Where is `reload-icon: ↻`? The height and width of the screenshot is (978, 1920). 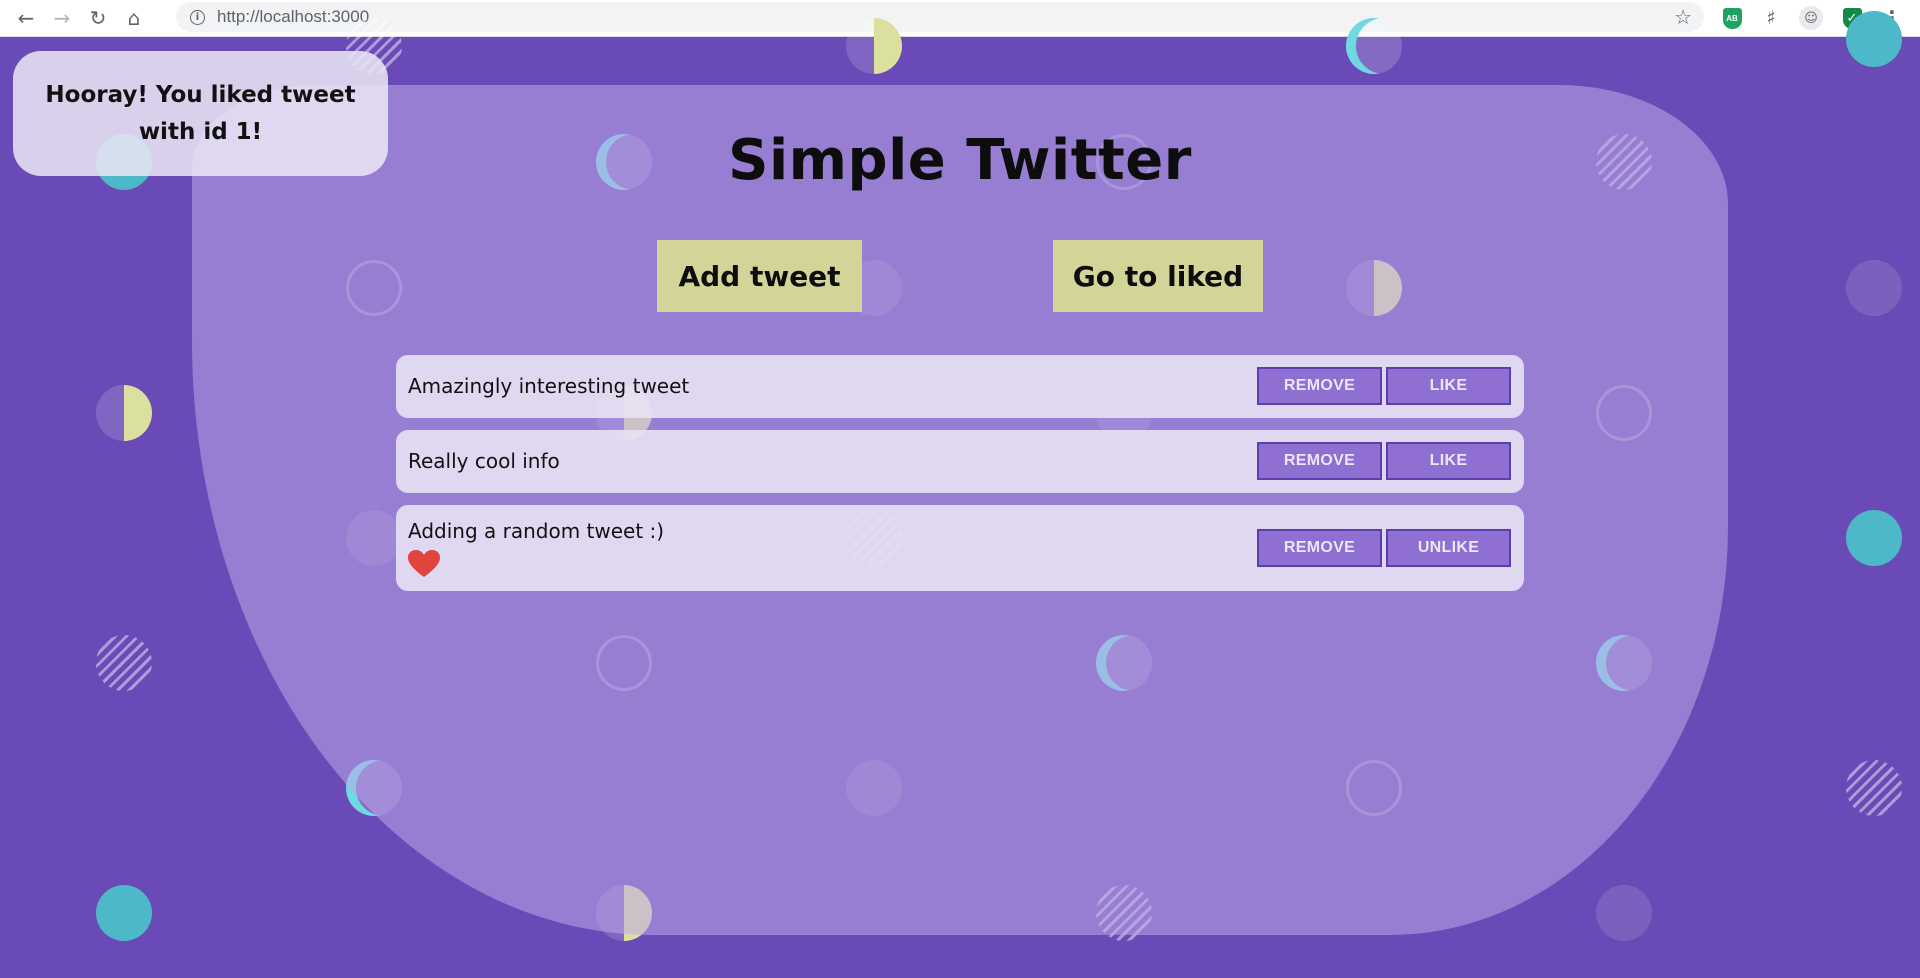
reload-icon: ↻ is located at coordinates (98, 18).